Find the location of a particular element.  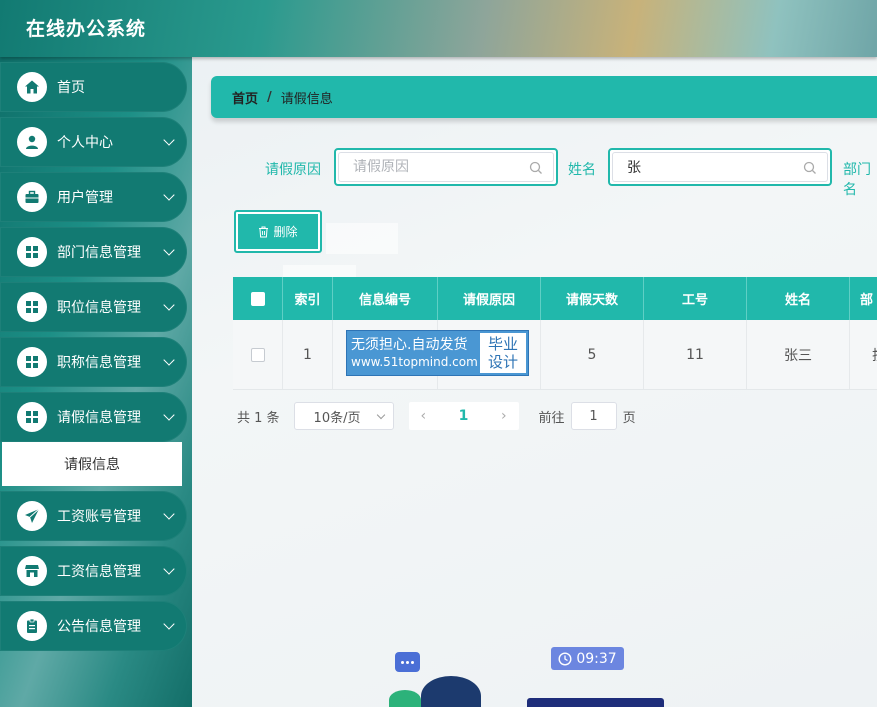

table-cell: 无须担心.自动发货 www.51topmind.com 毕业 设计 is located at coordinates (431, 354).